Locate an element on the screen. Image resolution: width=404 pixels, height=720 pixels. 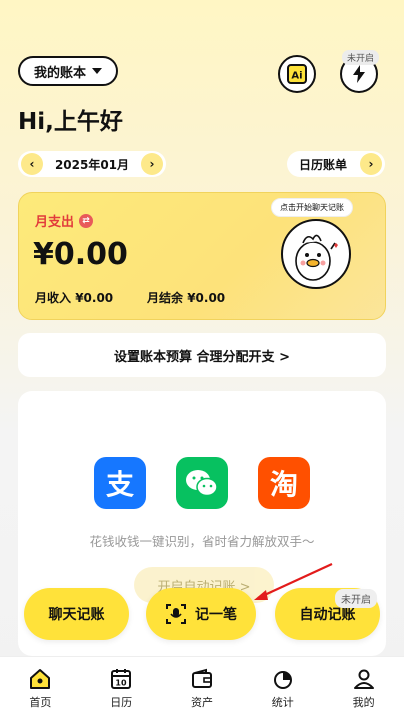
bolt-icon is located at coordinates (359, 74).